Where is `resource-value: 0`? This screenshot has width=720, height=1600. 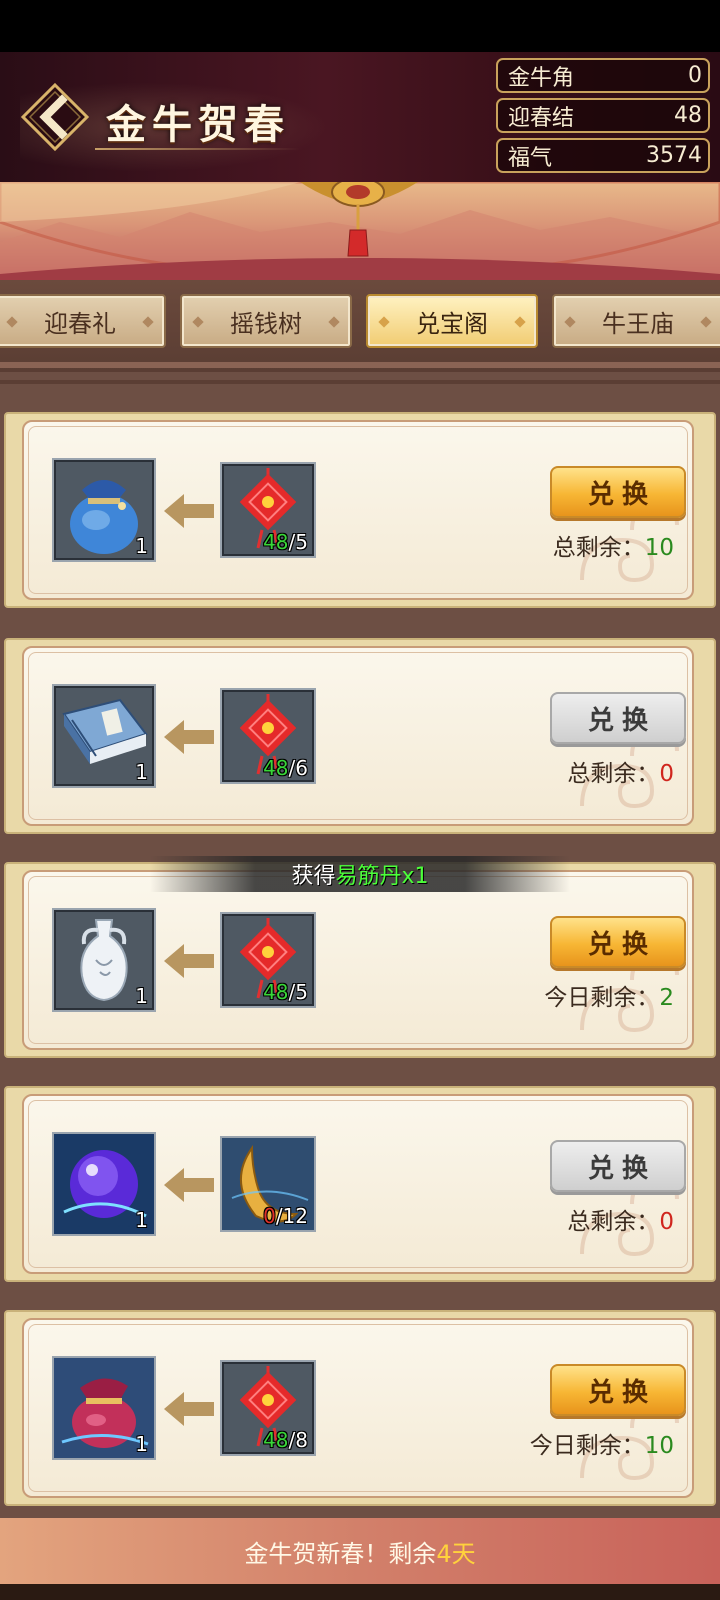
resource-value: 0 is located at coordinates (695, 75).